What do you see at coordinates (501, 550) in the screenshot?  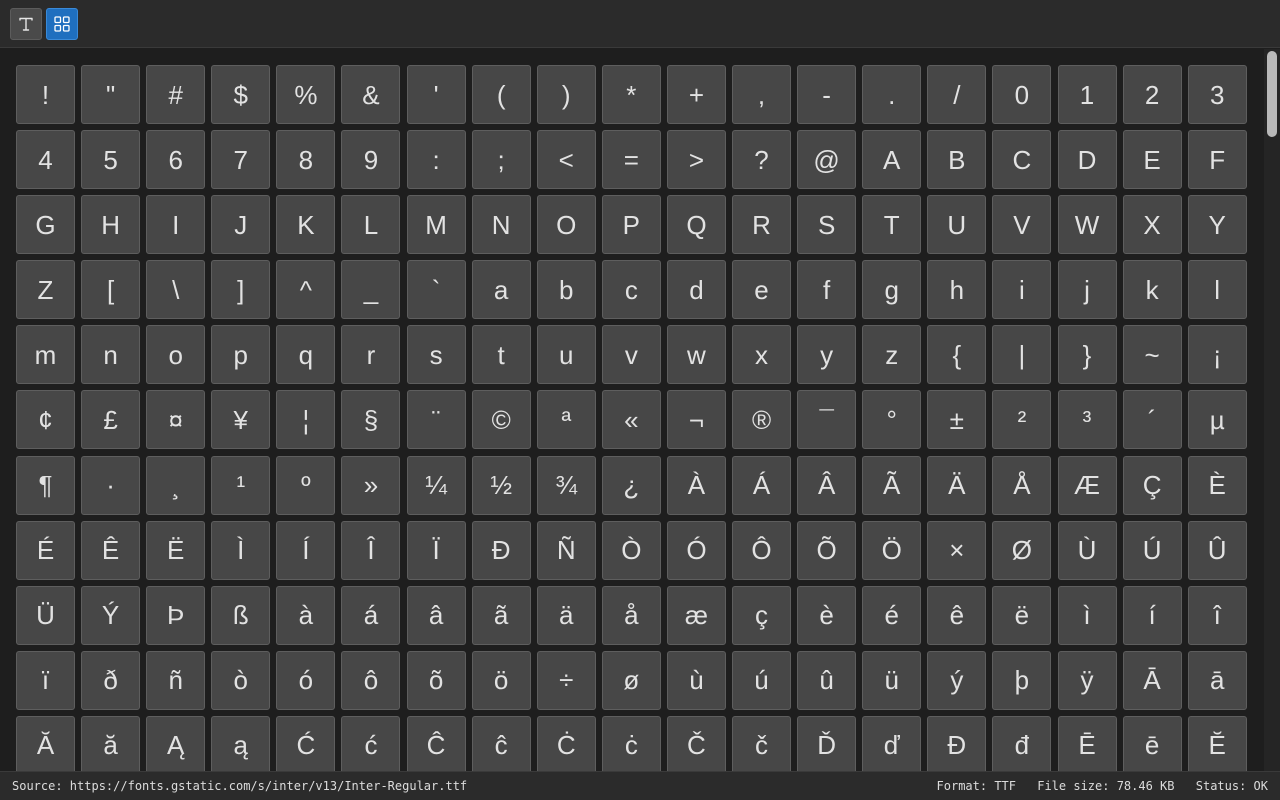 I see `glyph-cell: Ð` at bounding box center [501, 550].